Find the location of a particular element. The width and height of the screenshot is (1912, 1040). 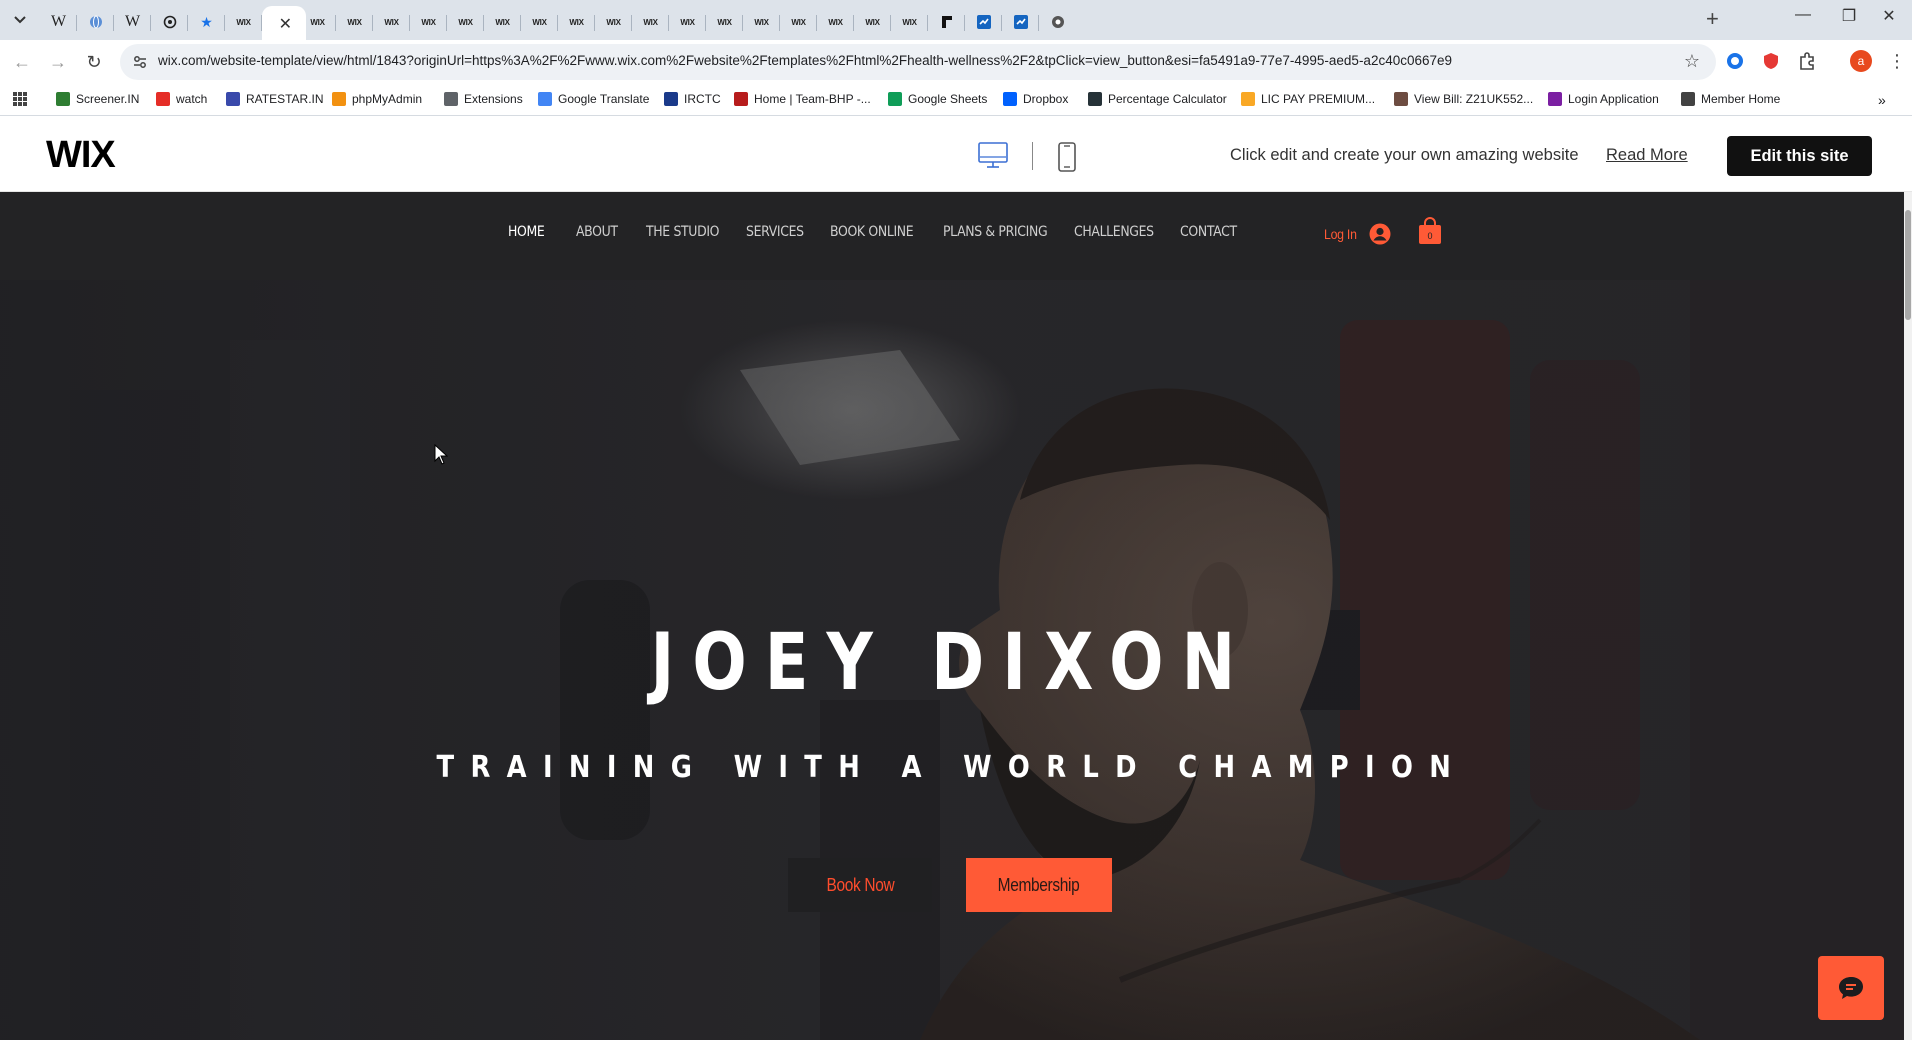

nav-item-contact: CONTACT is located at coordinates (1208, 232).